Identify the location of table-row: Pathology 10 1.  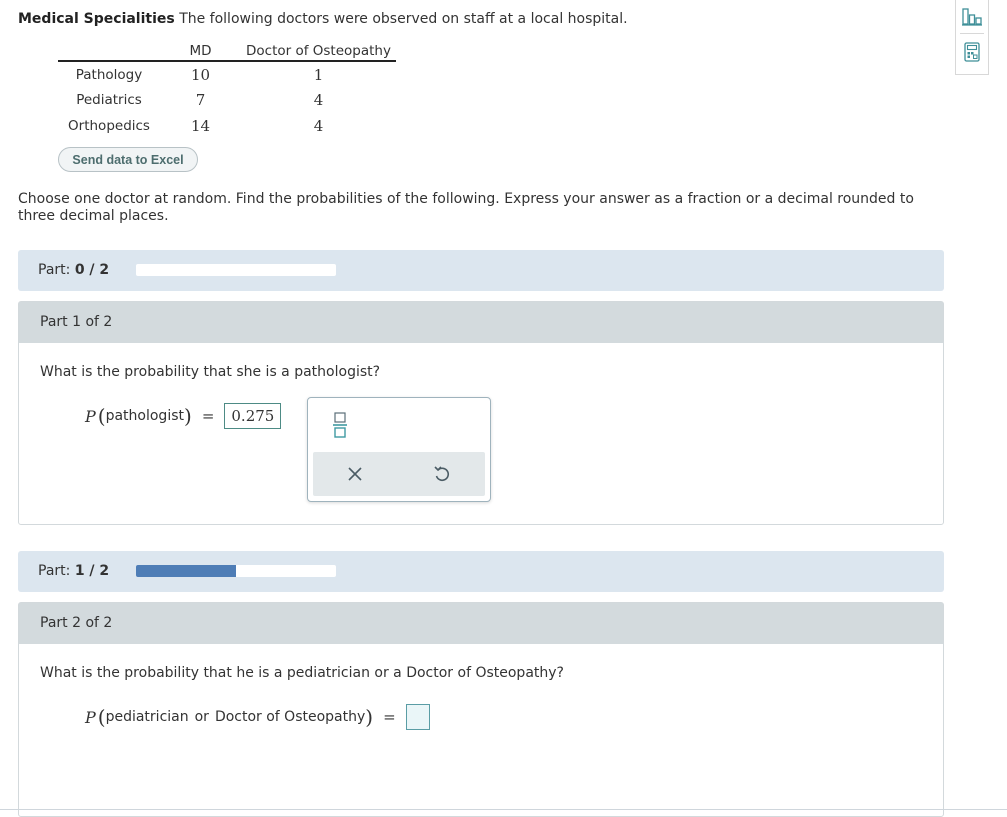
(227, 74).